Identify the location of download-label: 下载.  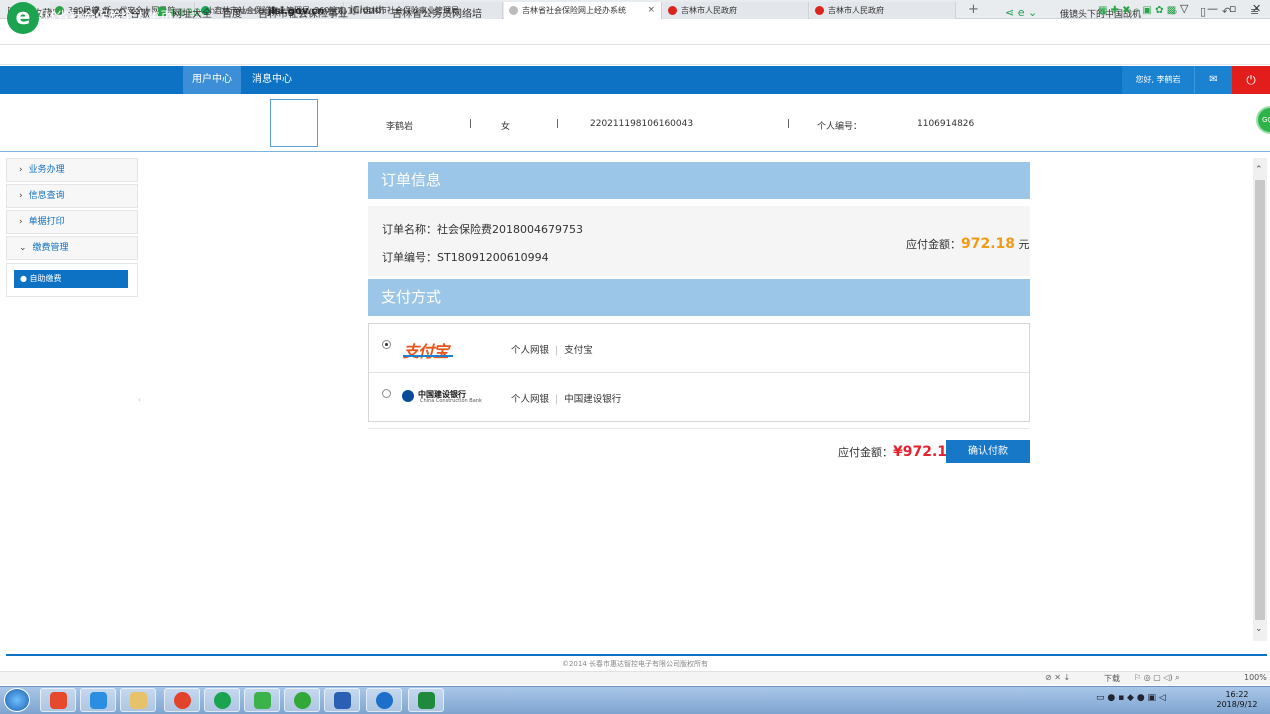
(1112, 678).